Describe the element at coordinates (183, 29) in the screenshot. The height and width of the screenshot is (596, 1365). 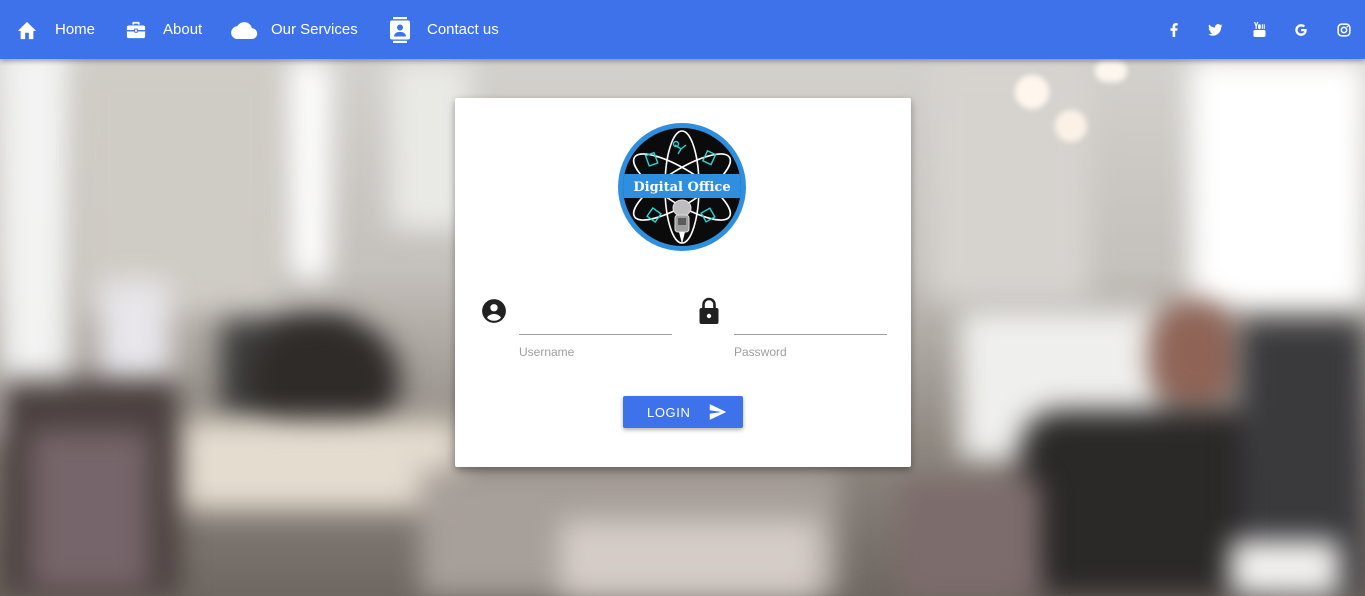
I see `nav-item-about-label: About` at that location.